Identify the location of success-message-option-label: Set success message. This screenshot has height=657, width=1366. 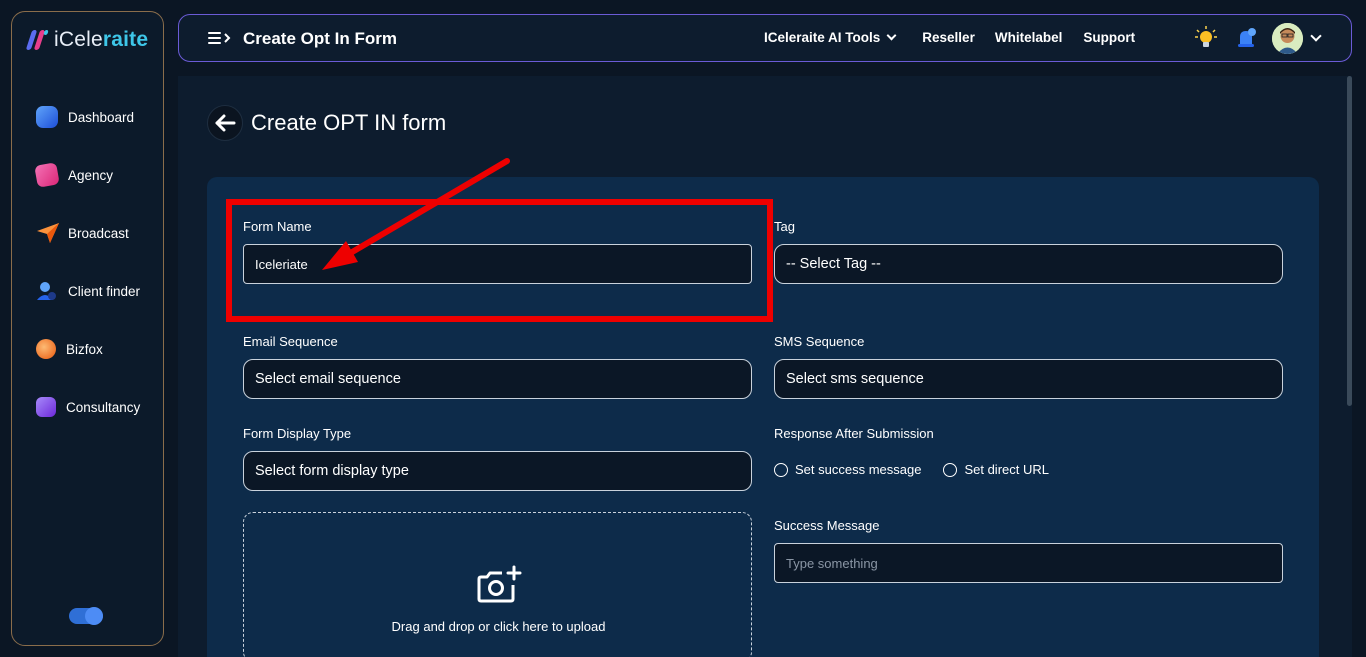
(858, 469).